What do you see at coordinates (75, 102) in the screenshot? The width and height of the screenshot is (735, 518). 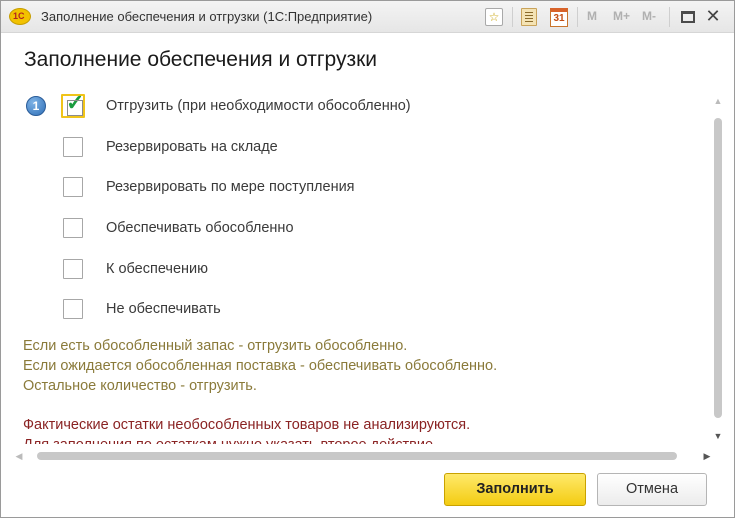 I see `checkmark-icon: ✓` at bounding box center [75, 102].